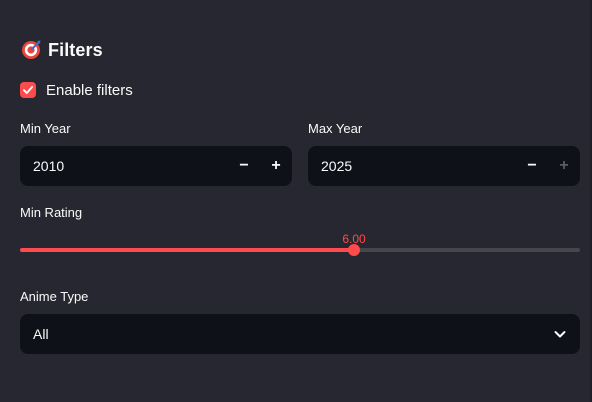 Image resolution: width=592 pixels, height=402 pixels. I want to click on anime-type-selected: All, so click(41, 334).